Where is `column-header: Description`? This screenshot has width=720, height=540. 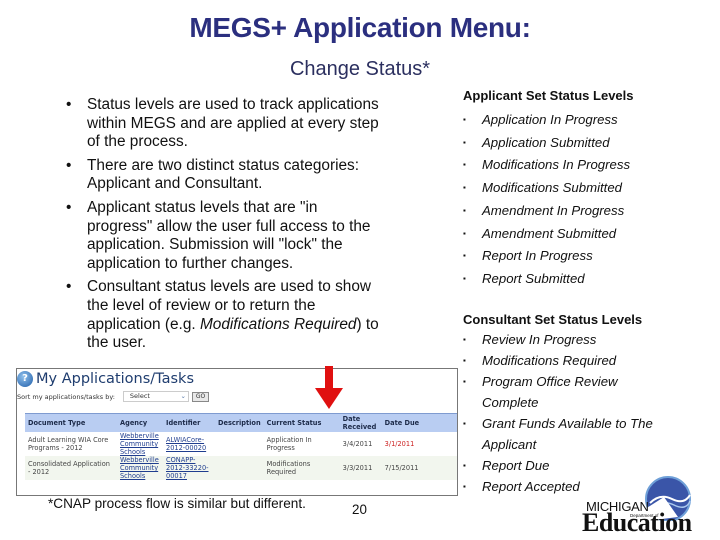
column-header: Description is located at coordinates (239, 422).